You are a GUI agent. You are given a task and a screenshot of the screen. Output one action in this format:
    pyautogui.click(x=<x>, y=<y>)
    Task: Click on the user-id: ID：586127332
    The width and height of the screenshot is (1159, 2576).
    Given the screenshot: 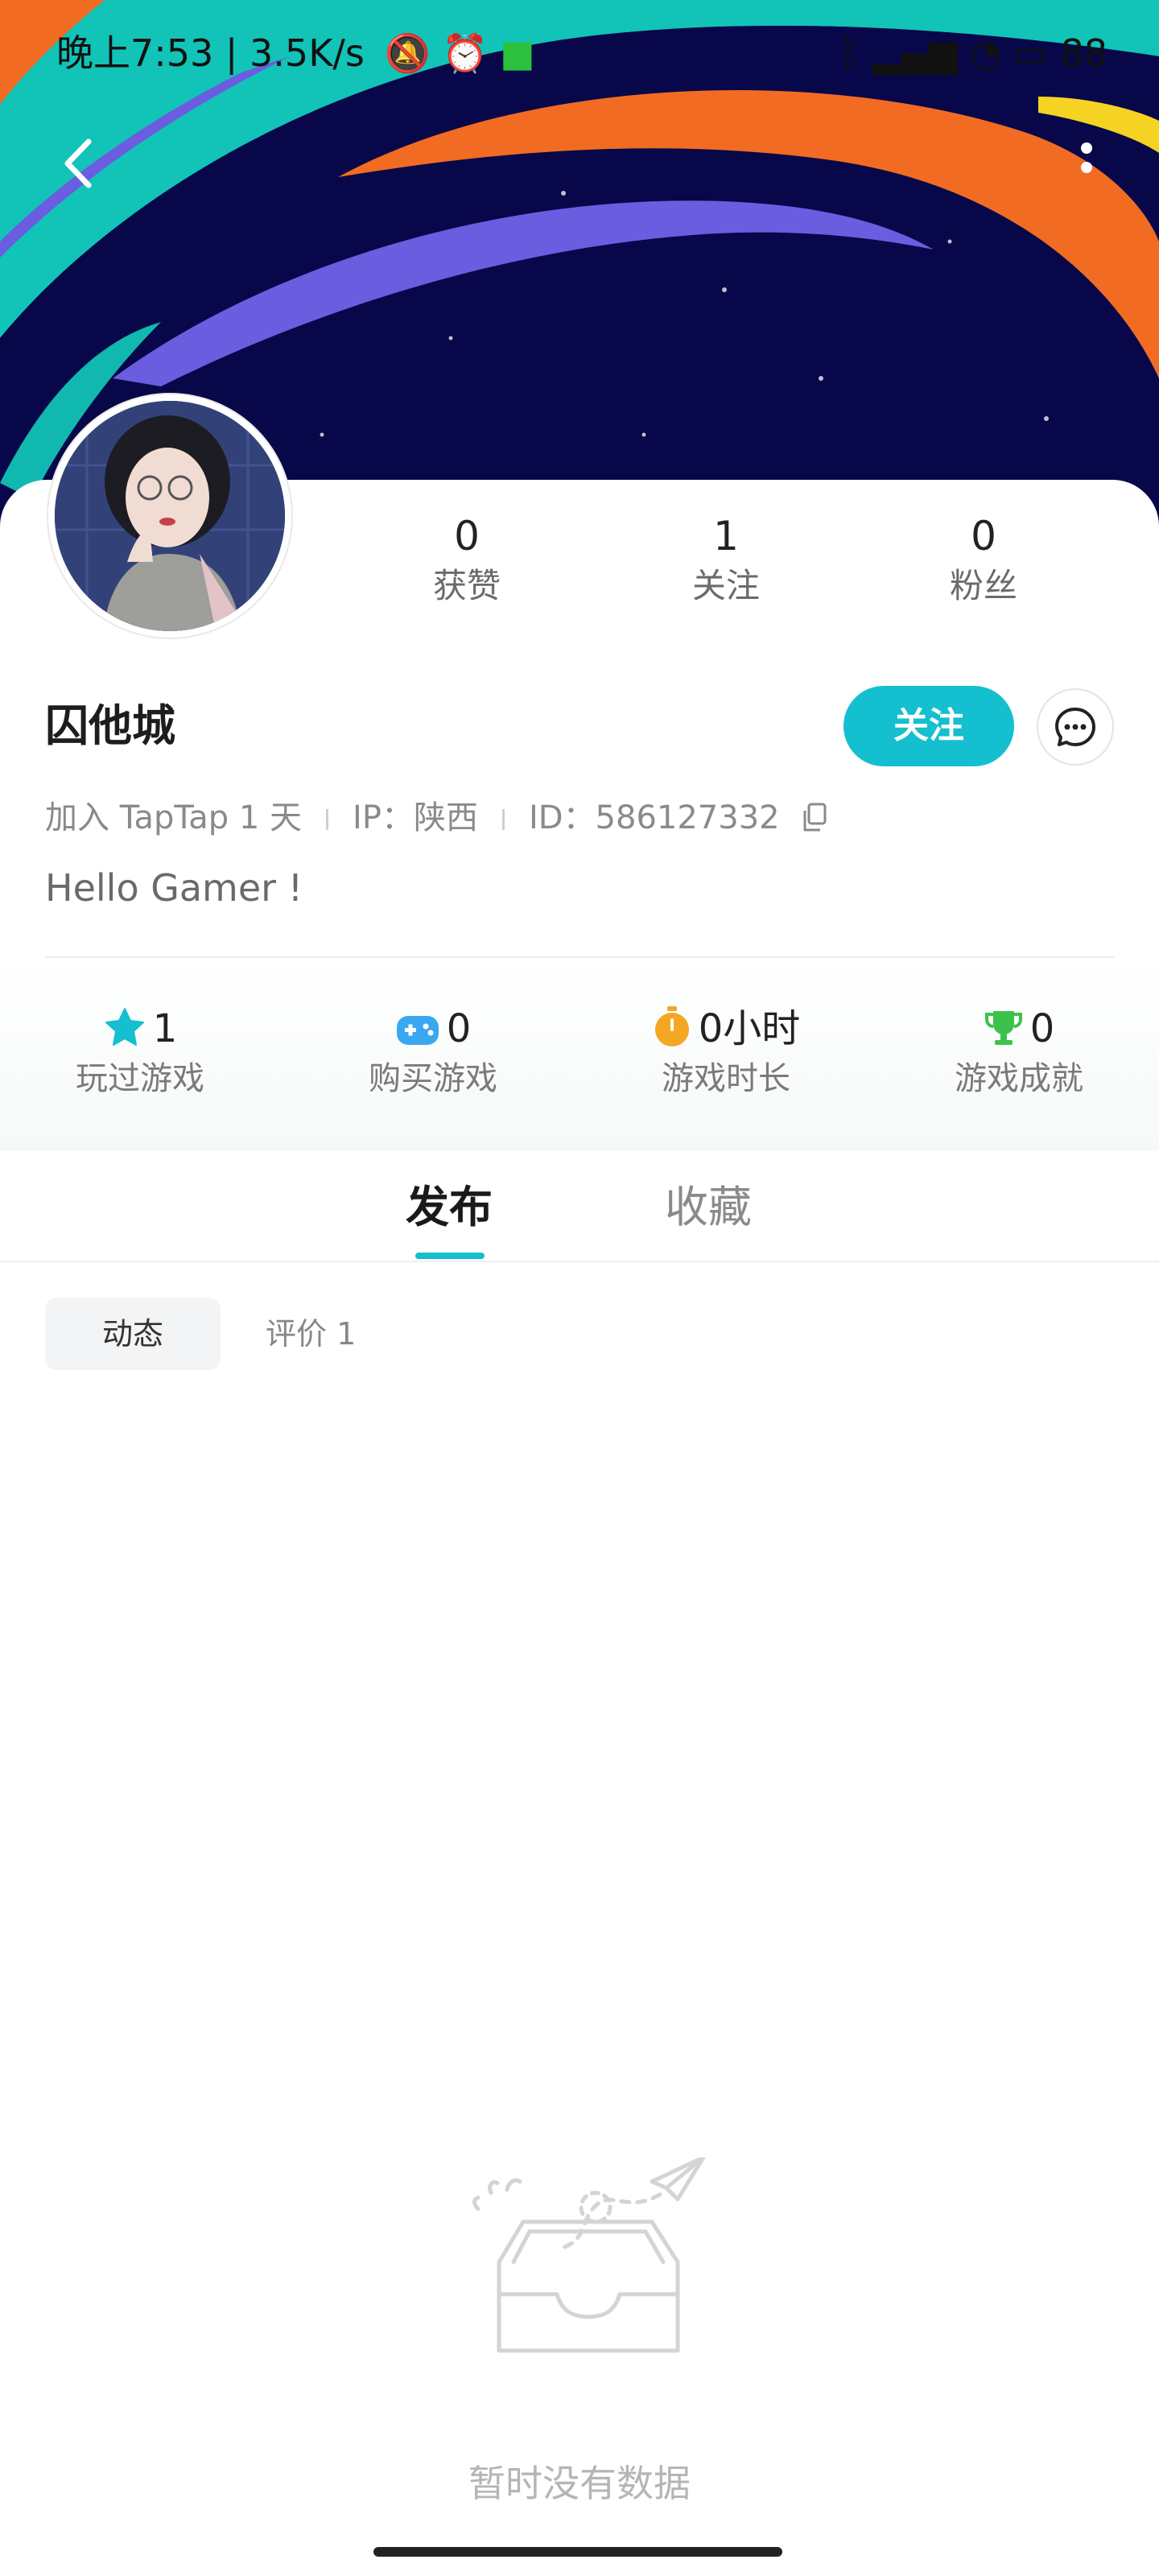 What is the action you would take?
    pyautogui.click(x=654, y=817)
    